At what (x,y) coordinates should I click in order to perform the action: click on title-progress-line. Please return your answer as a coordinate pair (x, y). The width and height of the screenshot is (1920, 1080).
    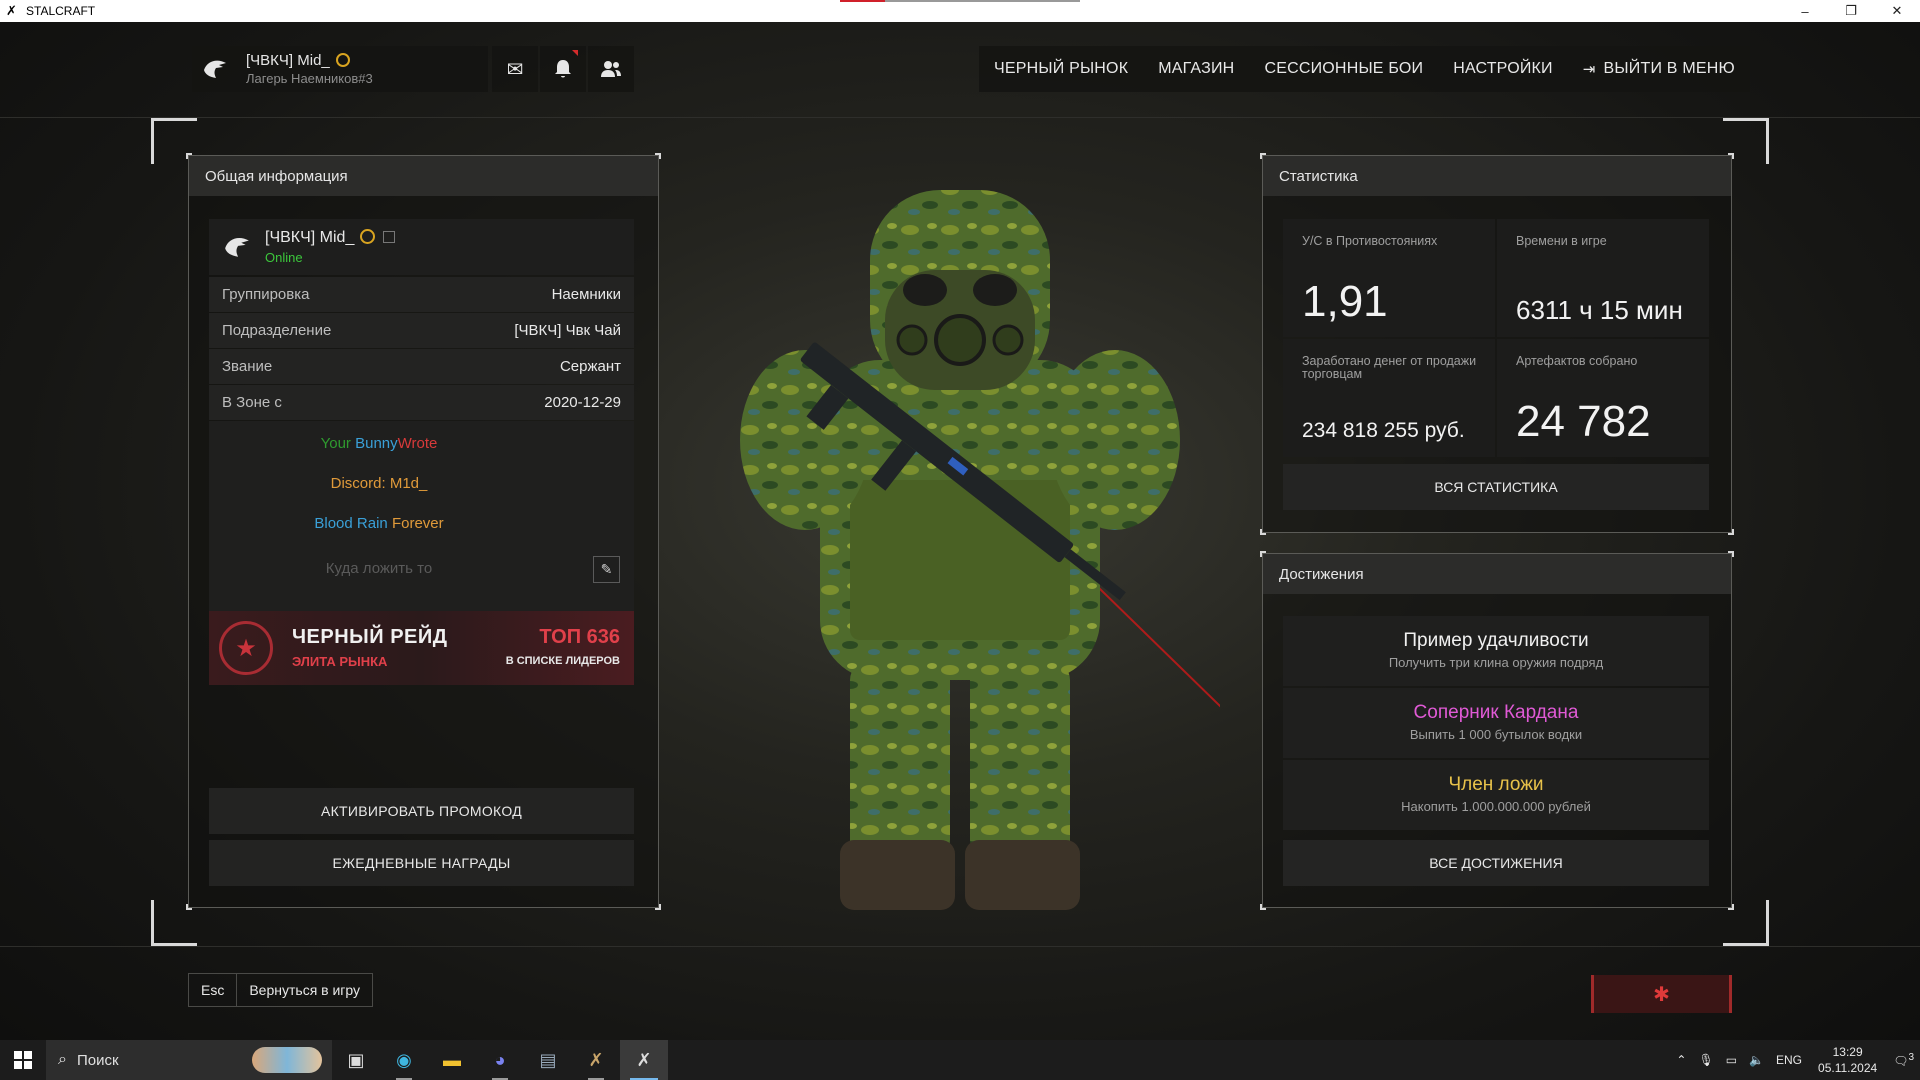
    Looking at the image, I should click on (960, 1).